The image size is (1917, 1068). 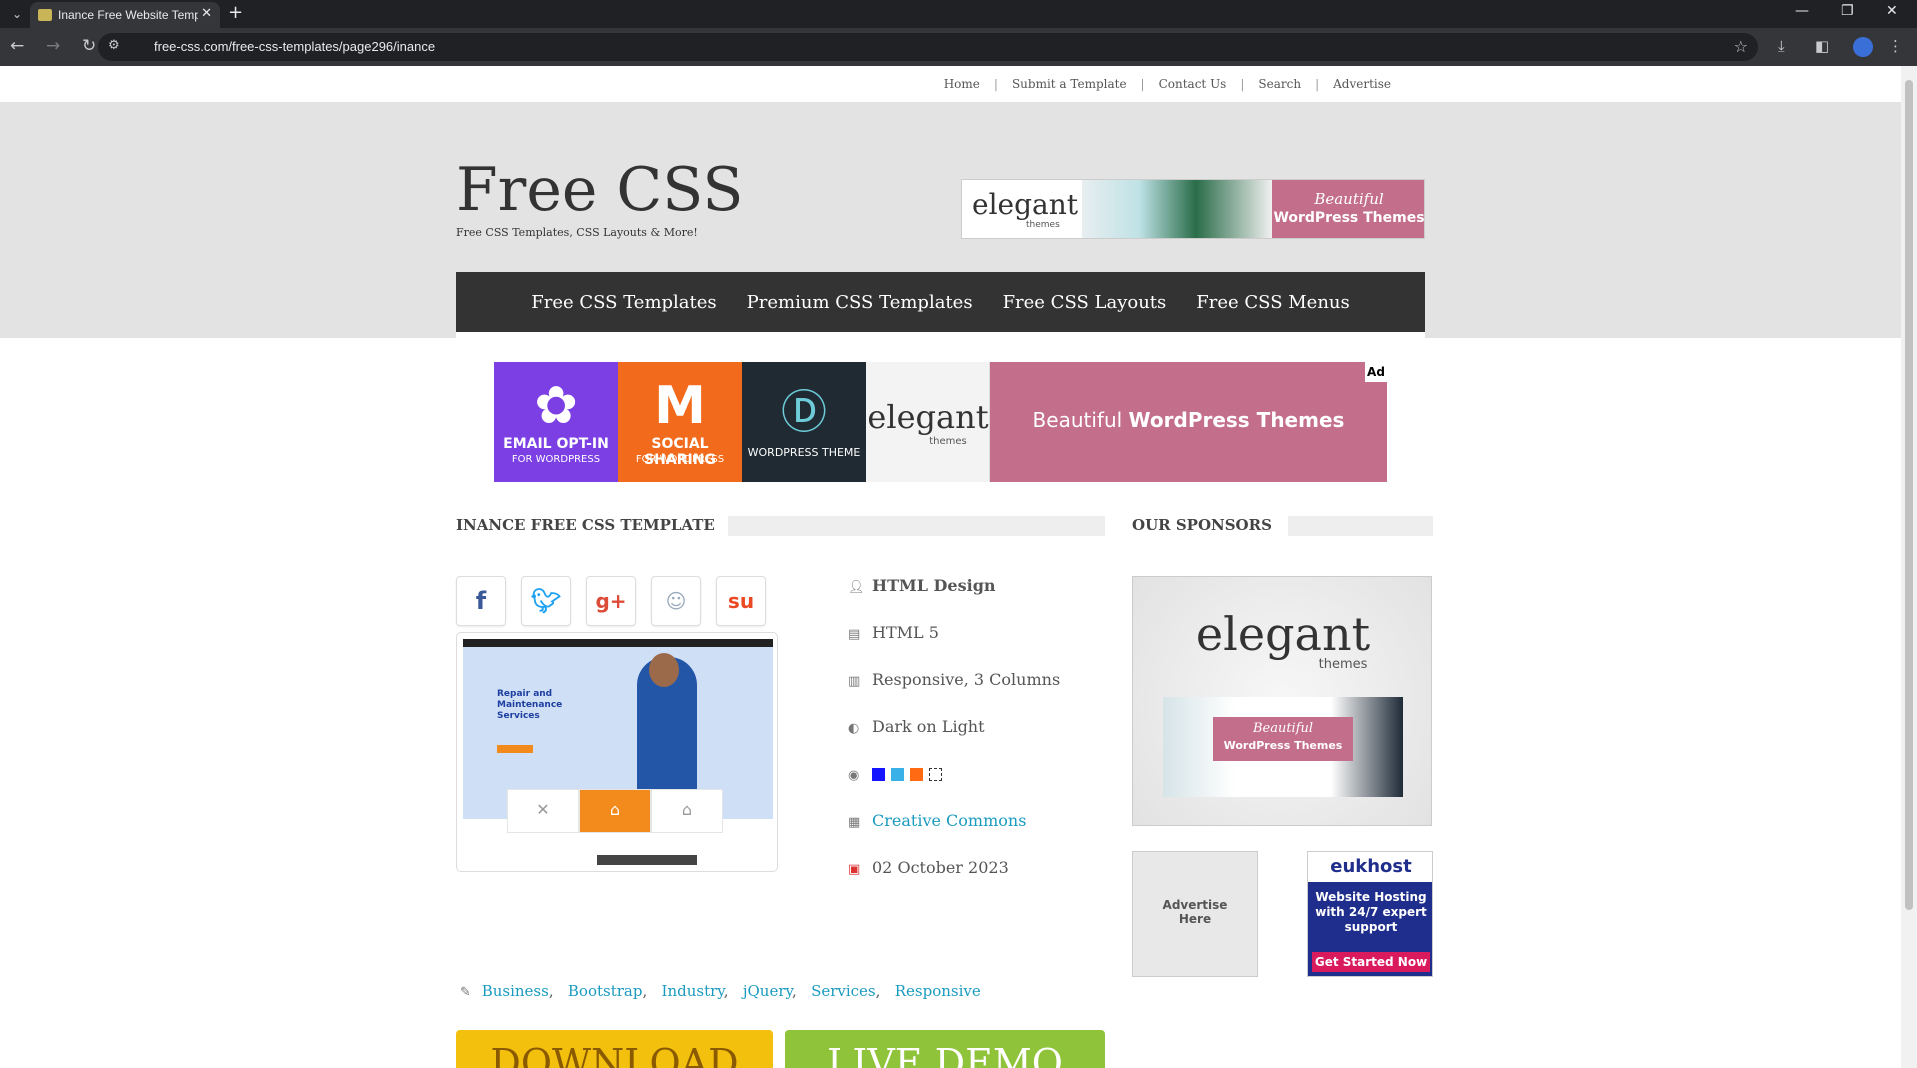 What do you see at coordinates (1909, 495) in the screenshot?
I see `scrollbar-thumb` at bounding box center [1909, 495].